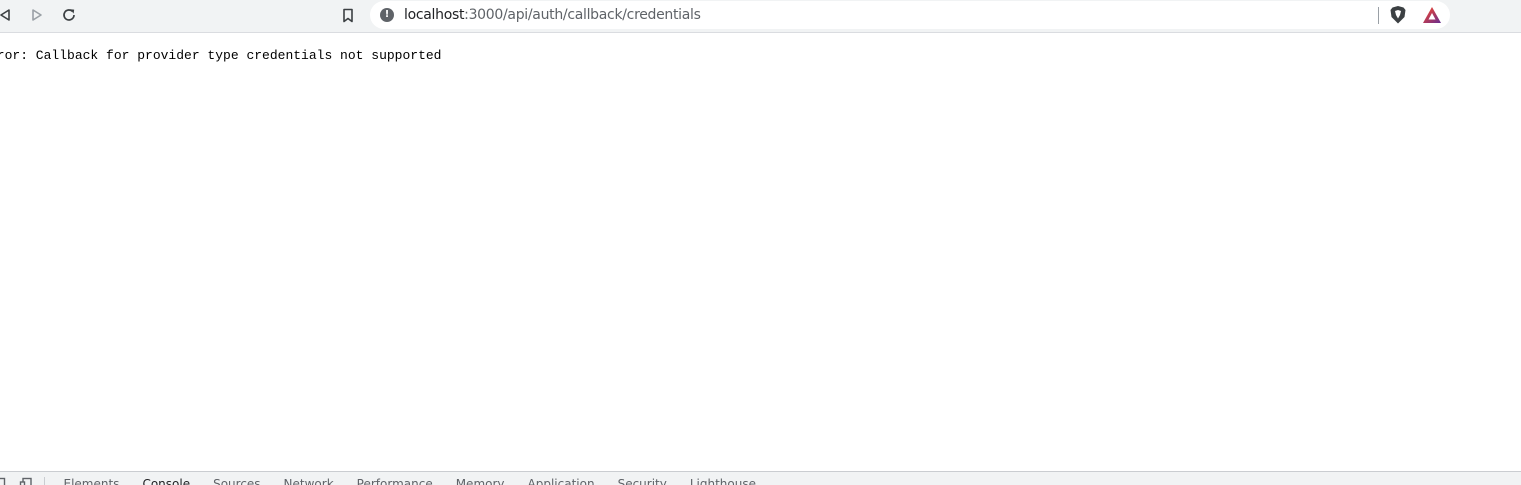 The image size is (1521, 485). I want to click on site-info-icon: !, so click(387, 15).